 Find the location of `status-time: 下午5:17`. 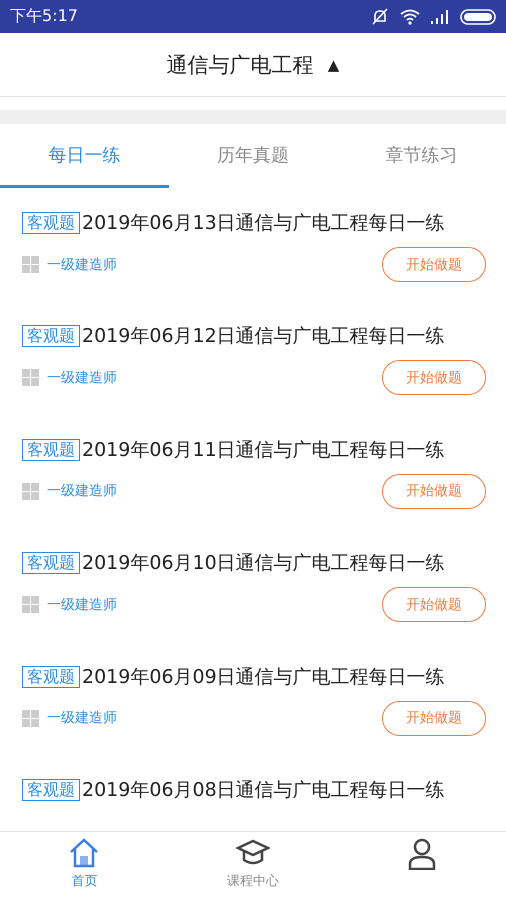

status-time: 下午5:17 is located at coordinates (44, 16).